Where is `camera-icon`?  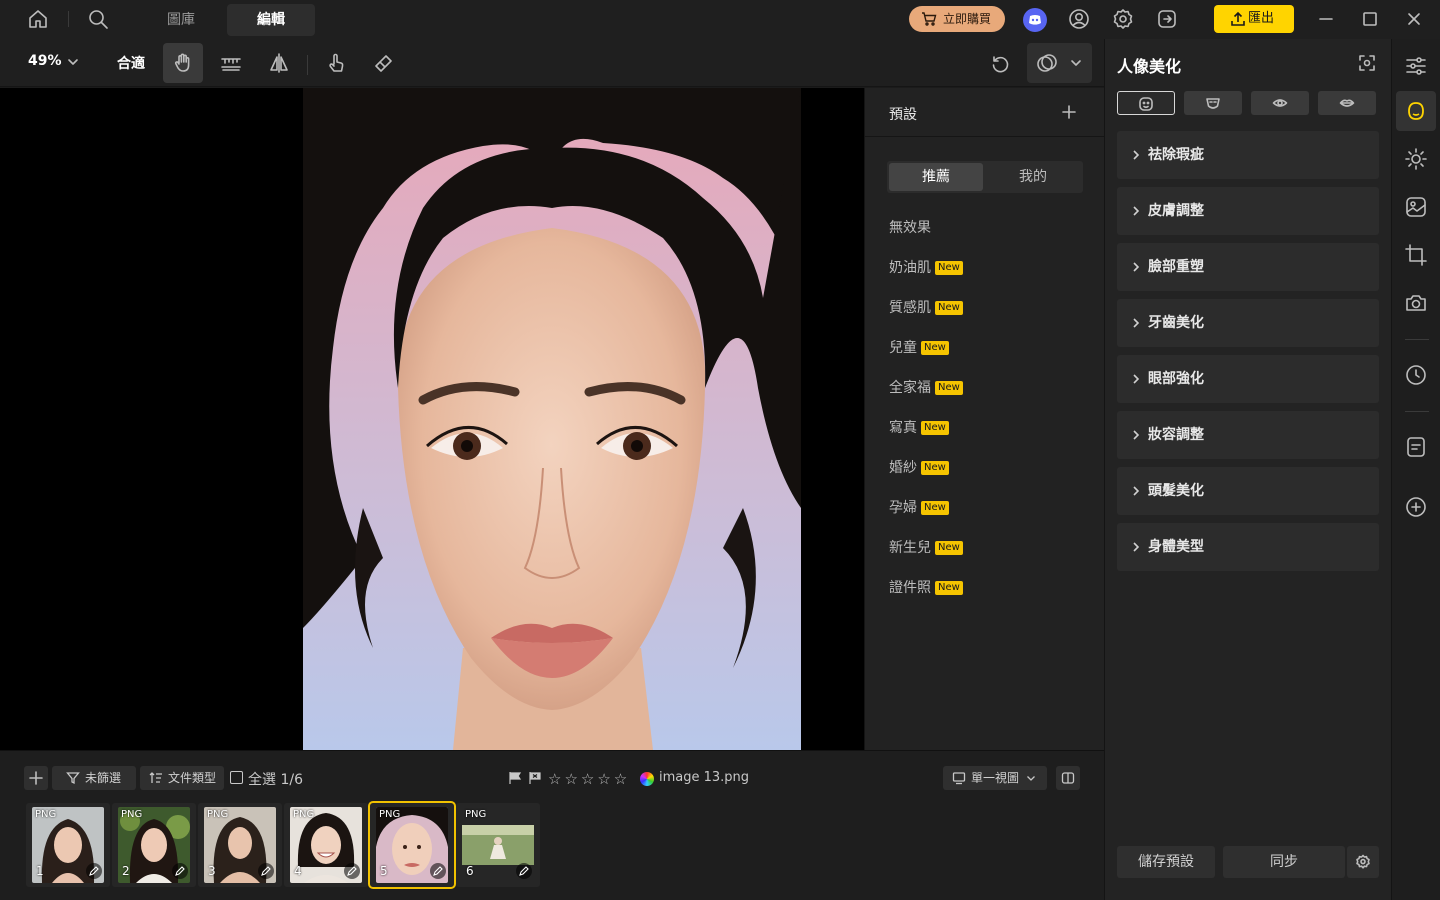
camera-icon is located at coordinates (1416, 303).